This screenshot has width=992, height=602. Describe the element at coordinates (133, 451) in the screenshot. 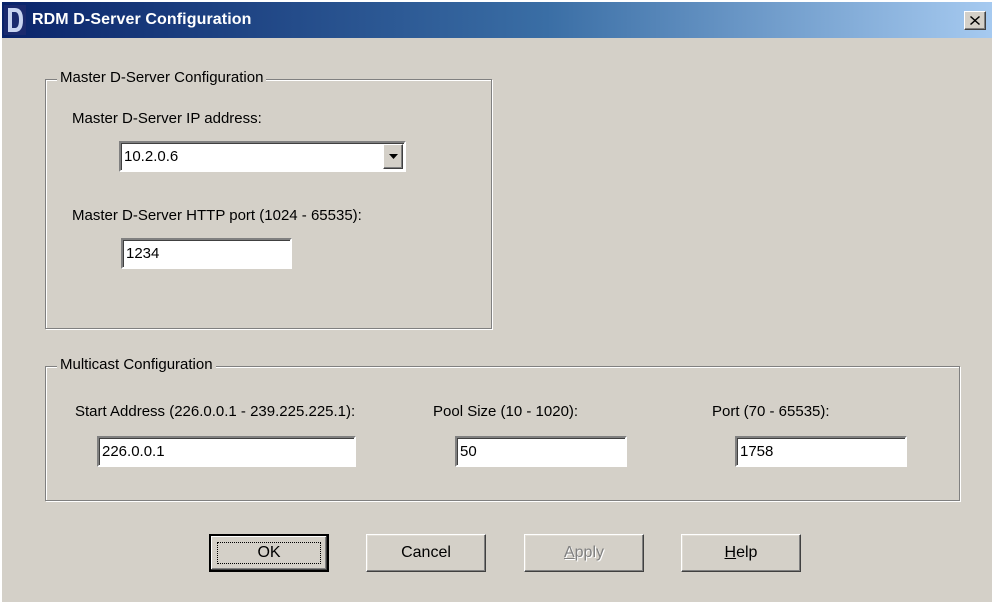

I see `start-address-value: 226.0.0.1` at that location.